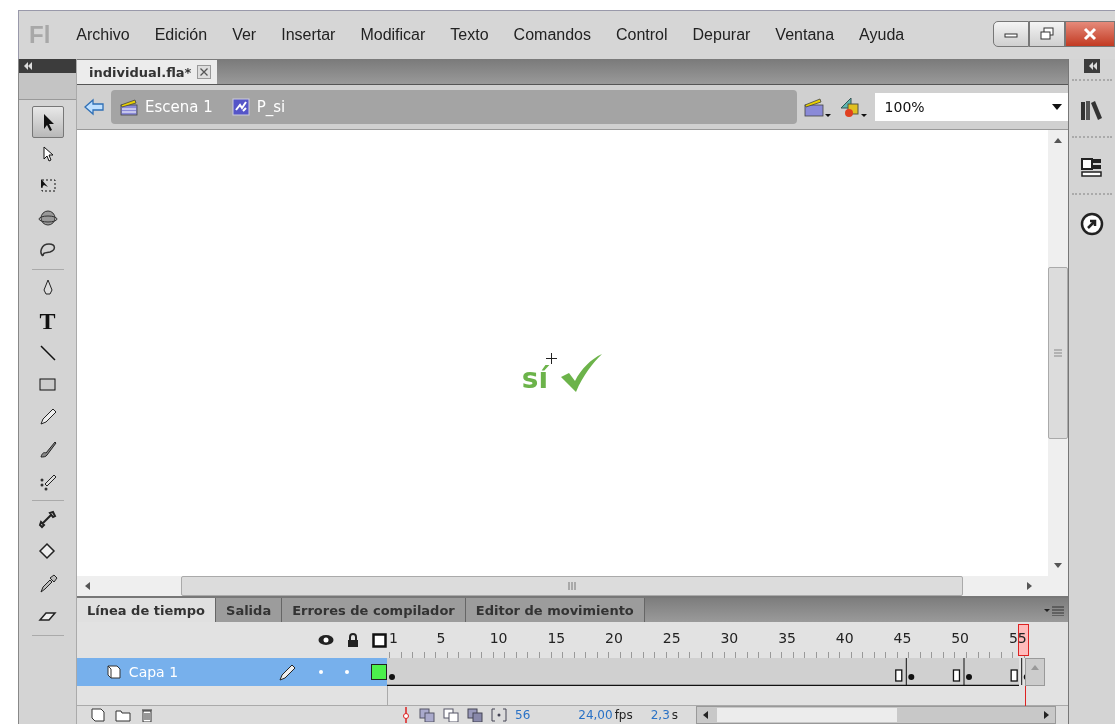 The width and height of the screenshot is (1115, 724). What do you see at coordinates (308, 35) in the screenshot?
I see `menu-item: Insertar` at bounding box center [308, 35].